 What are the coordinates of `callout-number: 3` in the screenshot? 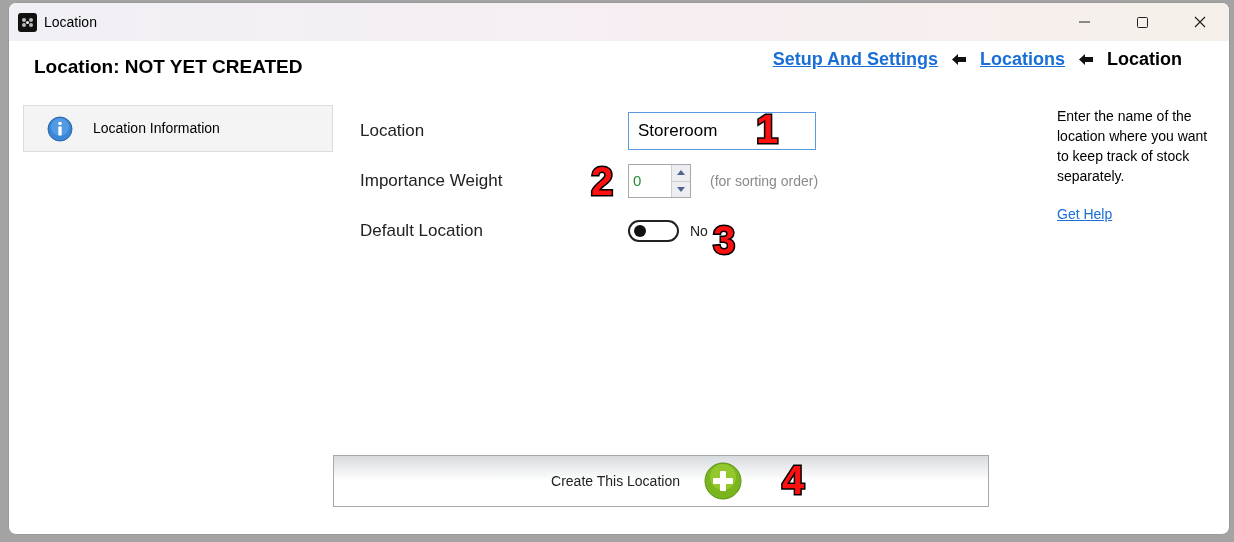 It's located at (724, 240).